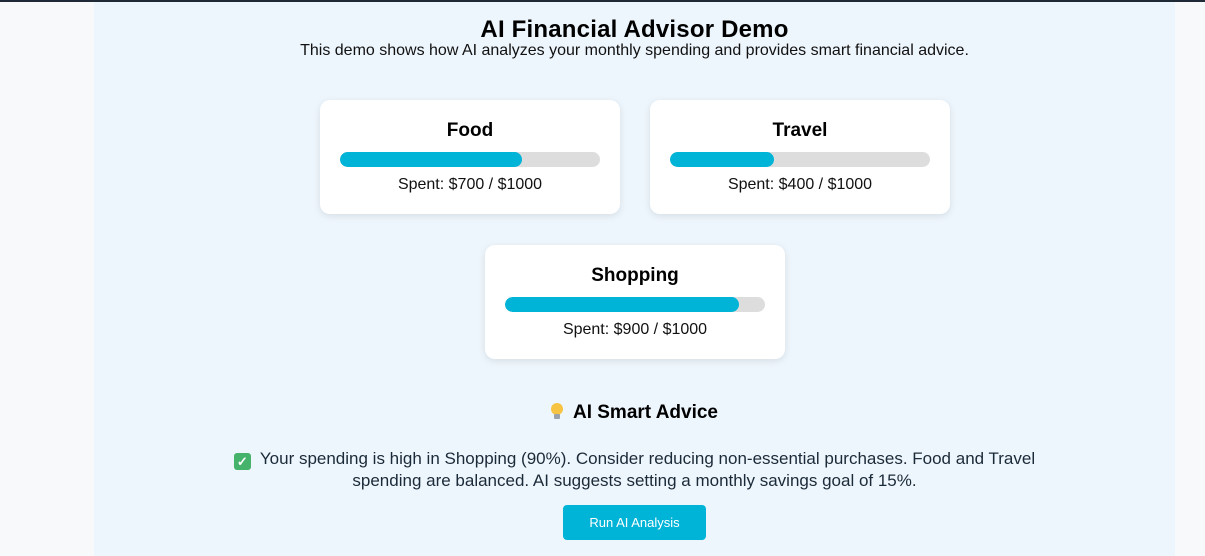 This screenshot has height=556, width=1205. I want to click on spent-amount: Spent: $900 / $1000, so click(635, 329).